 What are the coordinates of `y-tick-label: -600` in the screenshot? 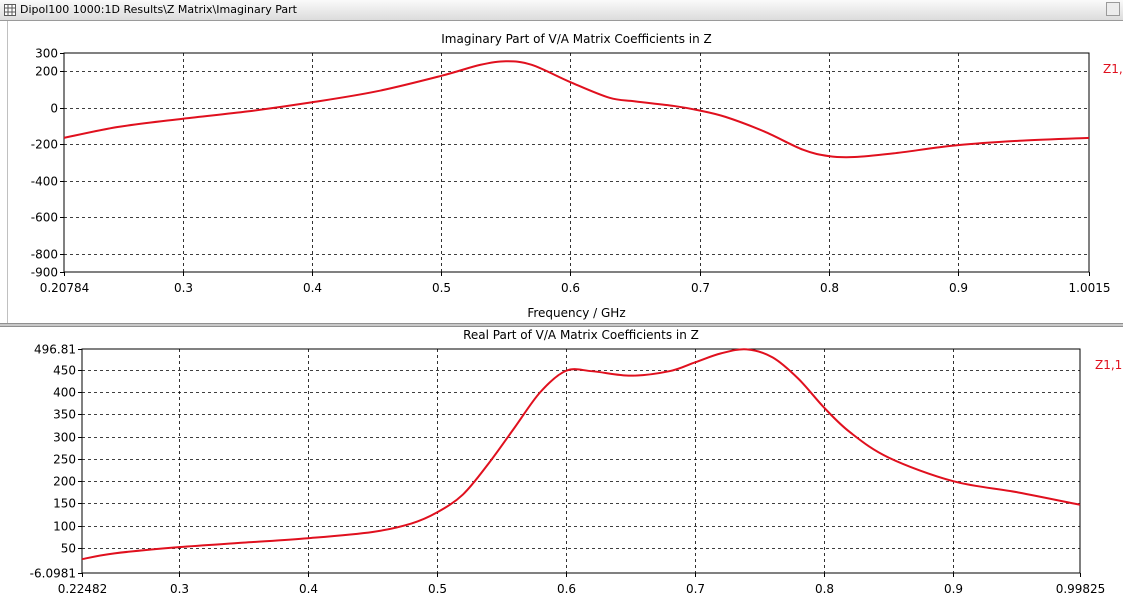 It's located at (44, 218).